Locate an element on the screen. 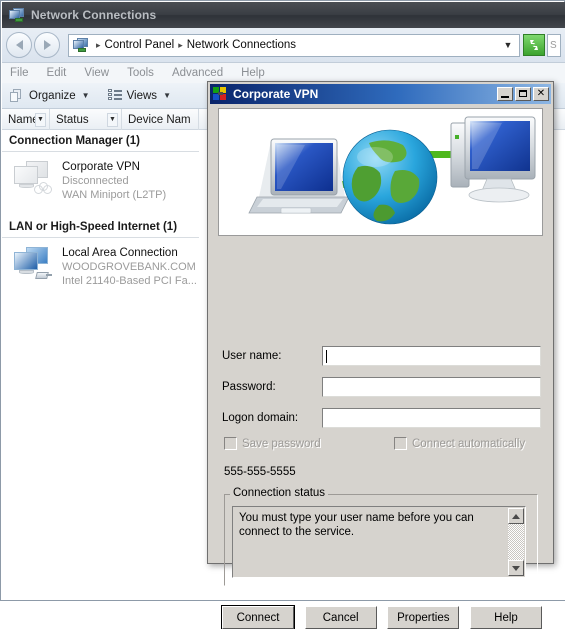  group-header-lan: LAN or High-Speed Internet (1) is located at coordinates (100, 227).